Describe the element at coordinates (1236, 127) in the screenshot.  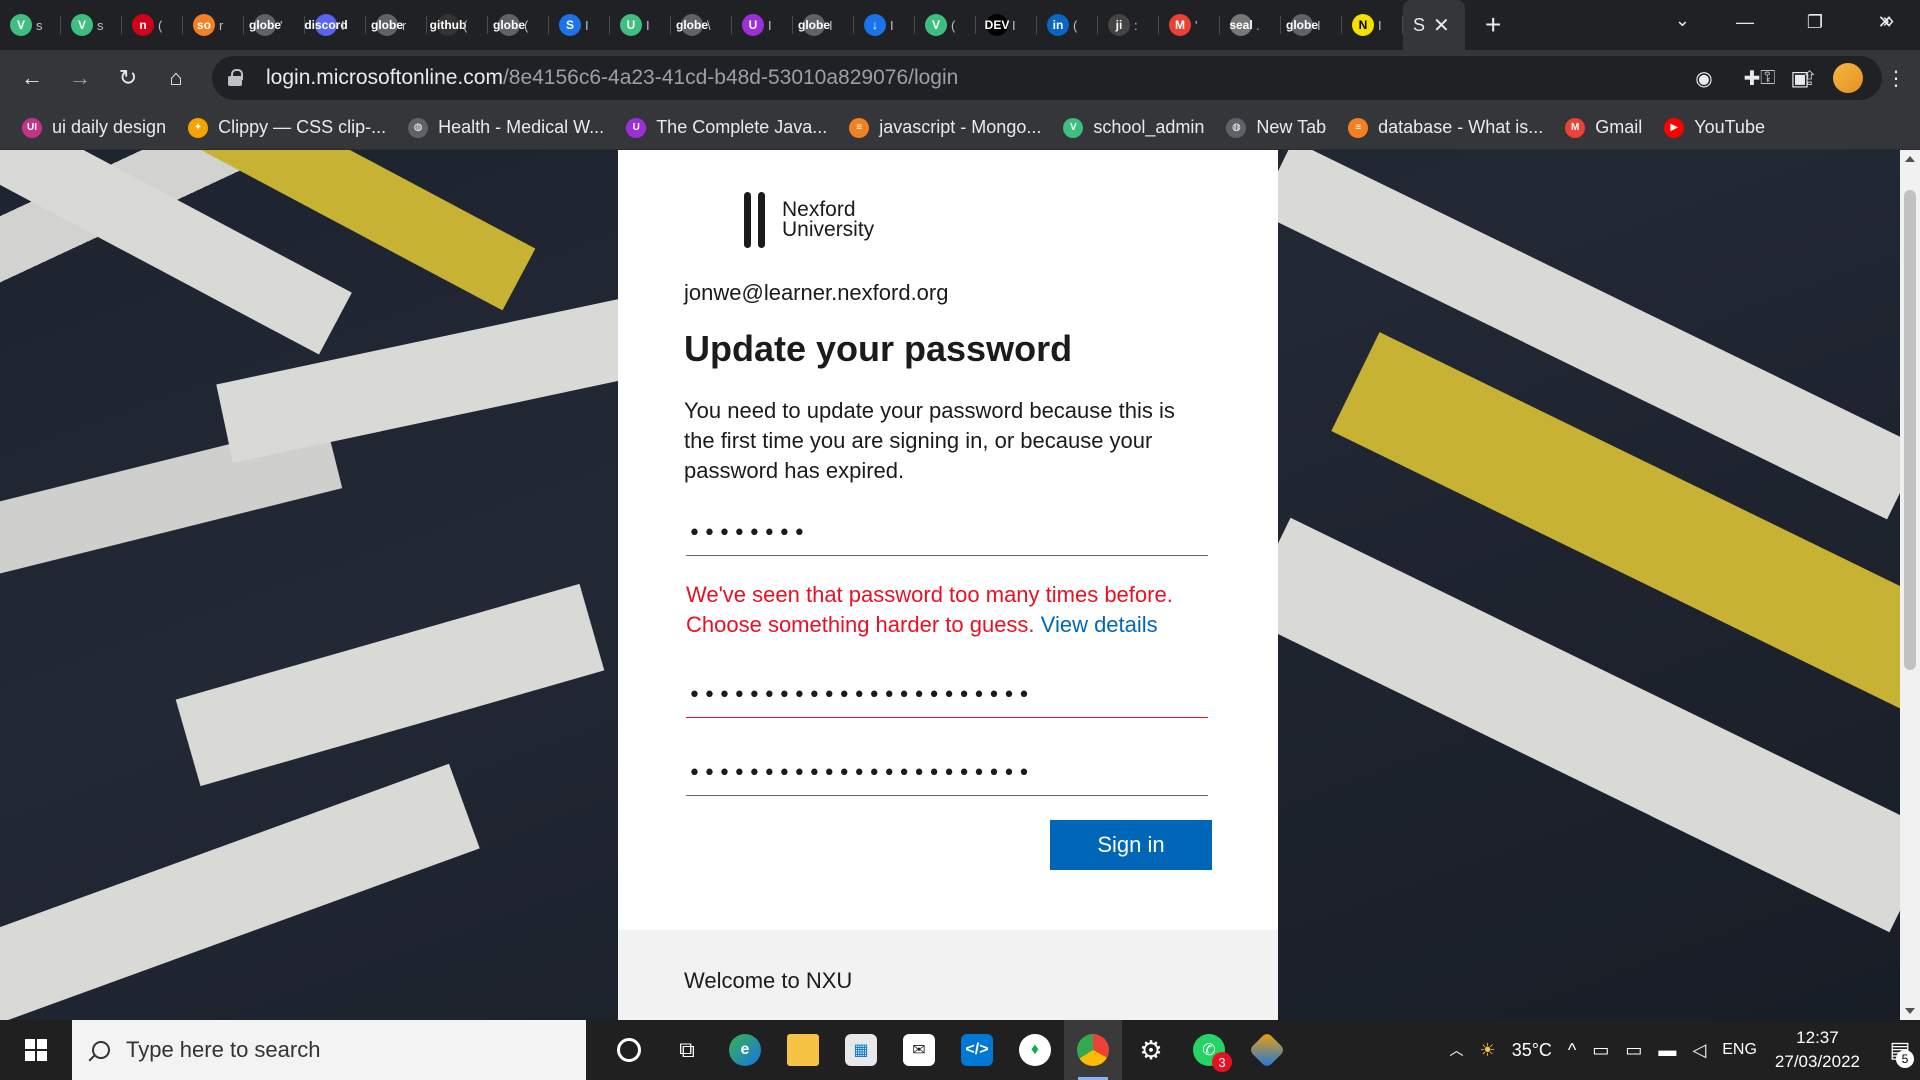
I see `bookmark-favicon-icon: ◍` at that location.